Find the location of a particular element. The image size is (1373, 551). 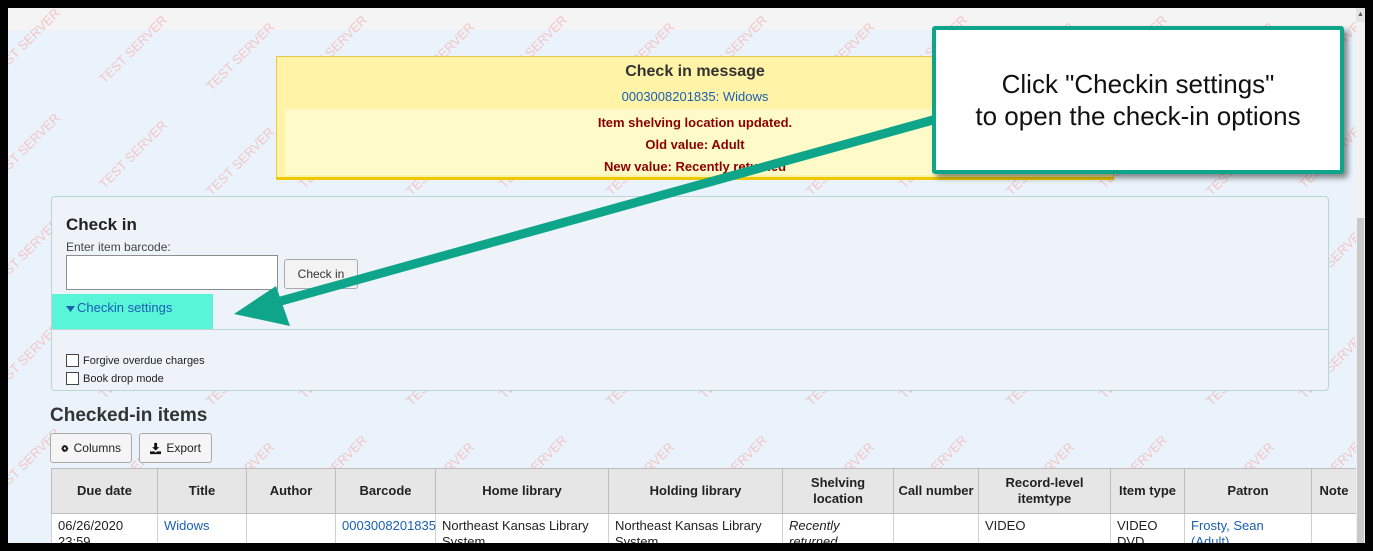

columns-label: Columns is located at coordinates (97, 448).